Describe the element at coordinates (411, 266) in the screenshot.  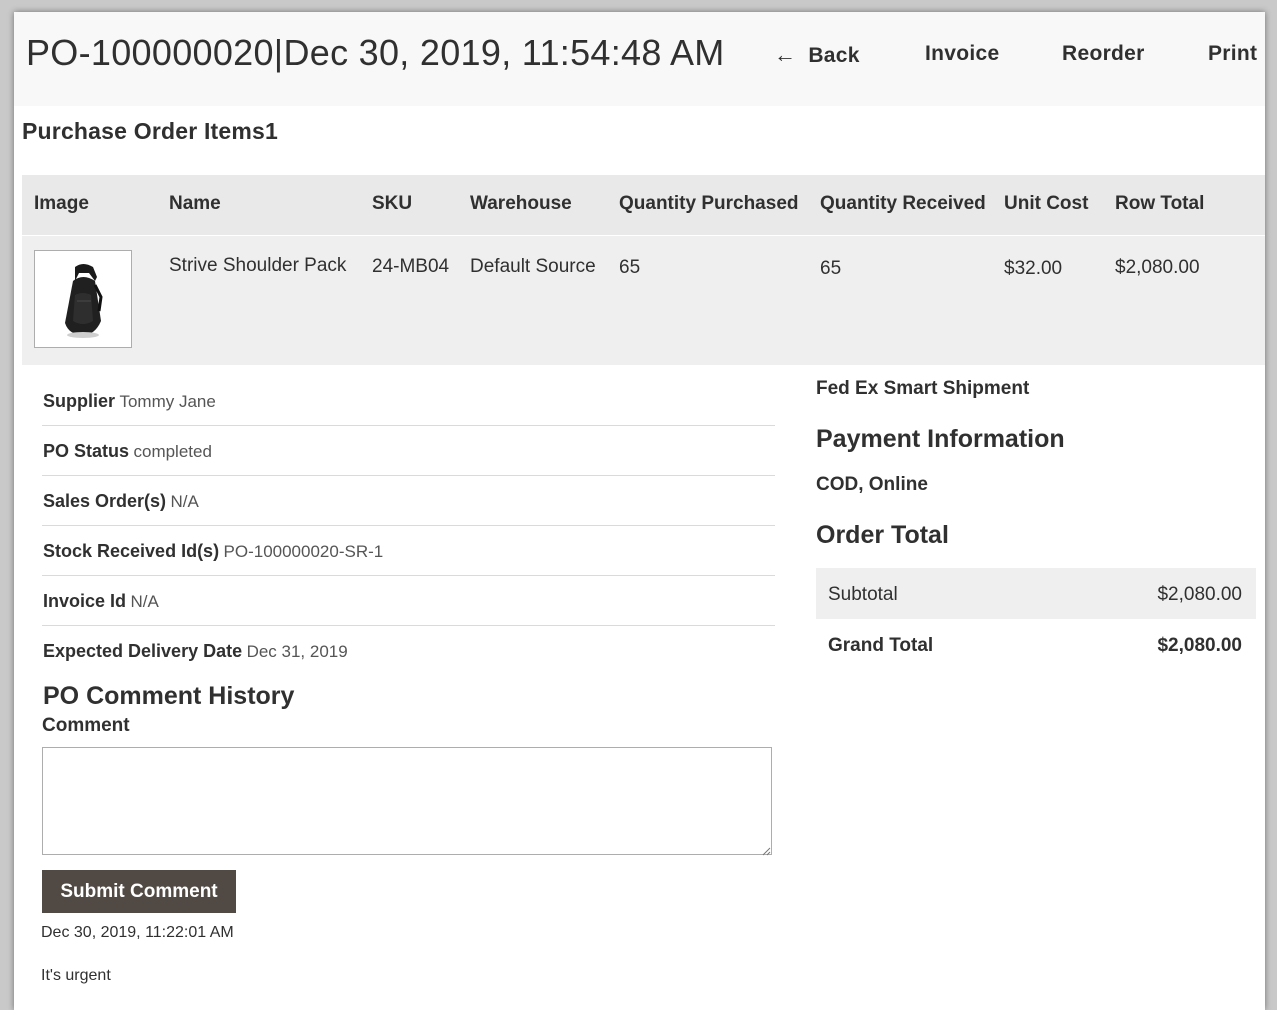
I see `item-sku: 24-MB04` at that location.